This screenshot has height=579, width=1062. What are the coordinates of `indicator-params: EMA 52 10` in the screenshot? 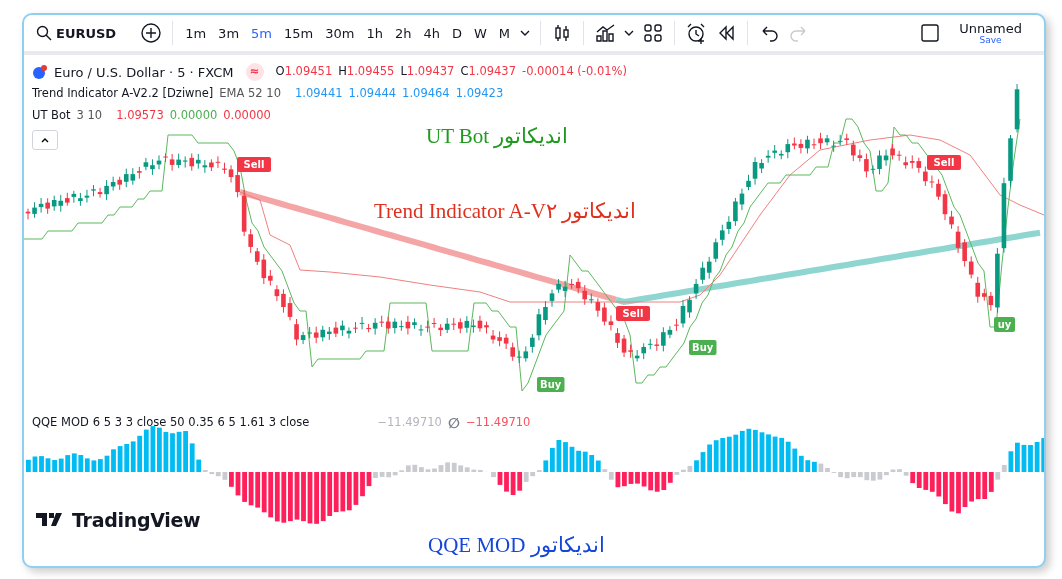 It's located at (250, 94).